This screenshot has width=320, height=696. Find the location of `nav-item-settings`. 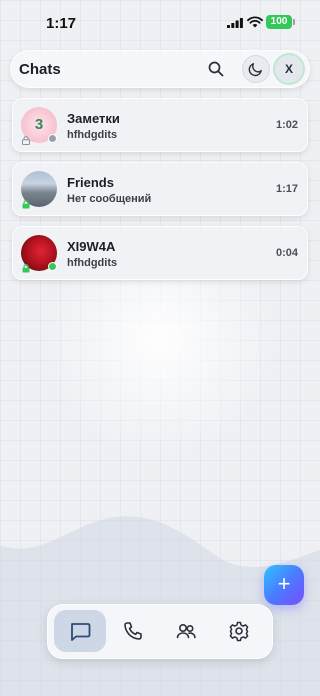

nav-item-settings is located at coordinates (239, 631).